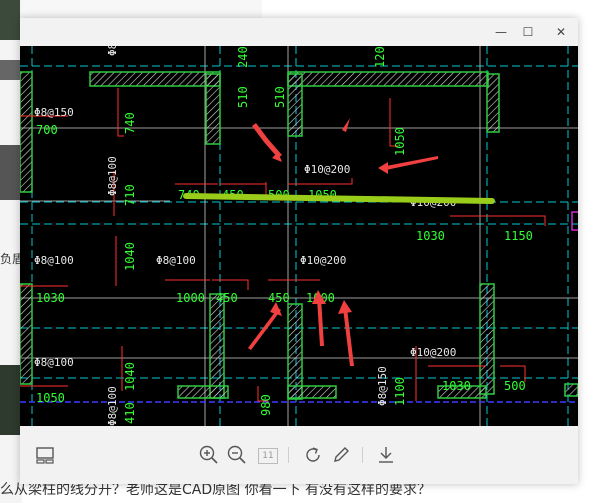  What do you see at coordinates (130, 413) in the screenshot?
I see `dim-label: 410` at bounding box center [130, 413].